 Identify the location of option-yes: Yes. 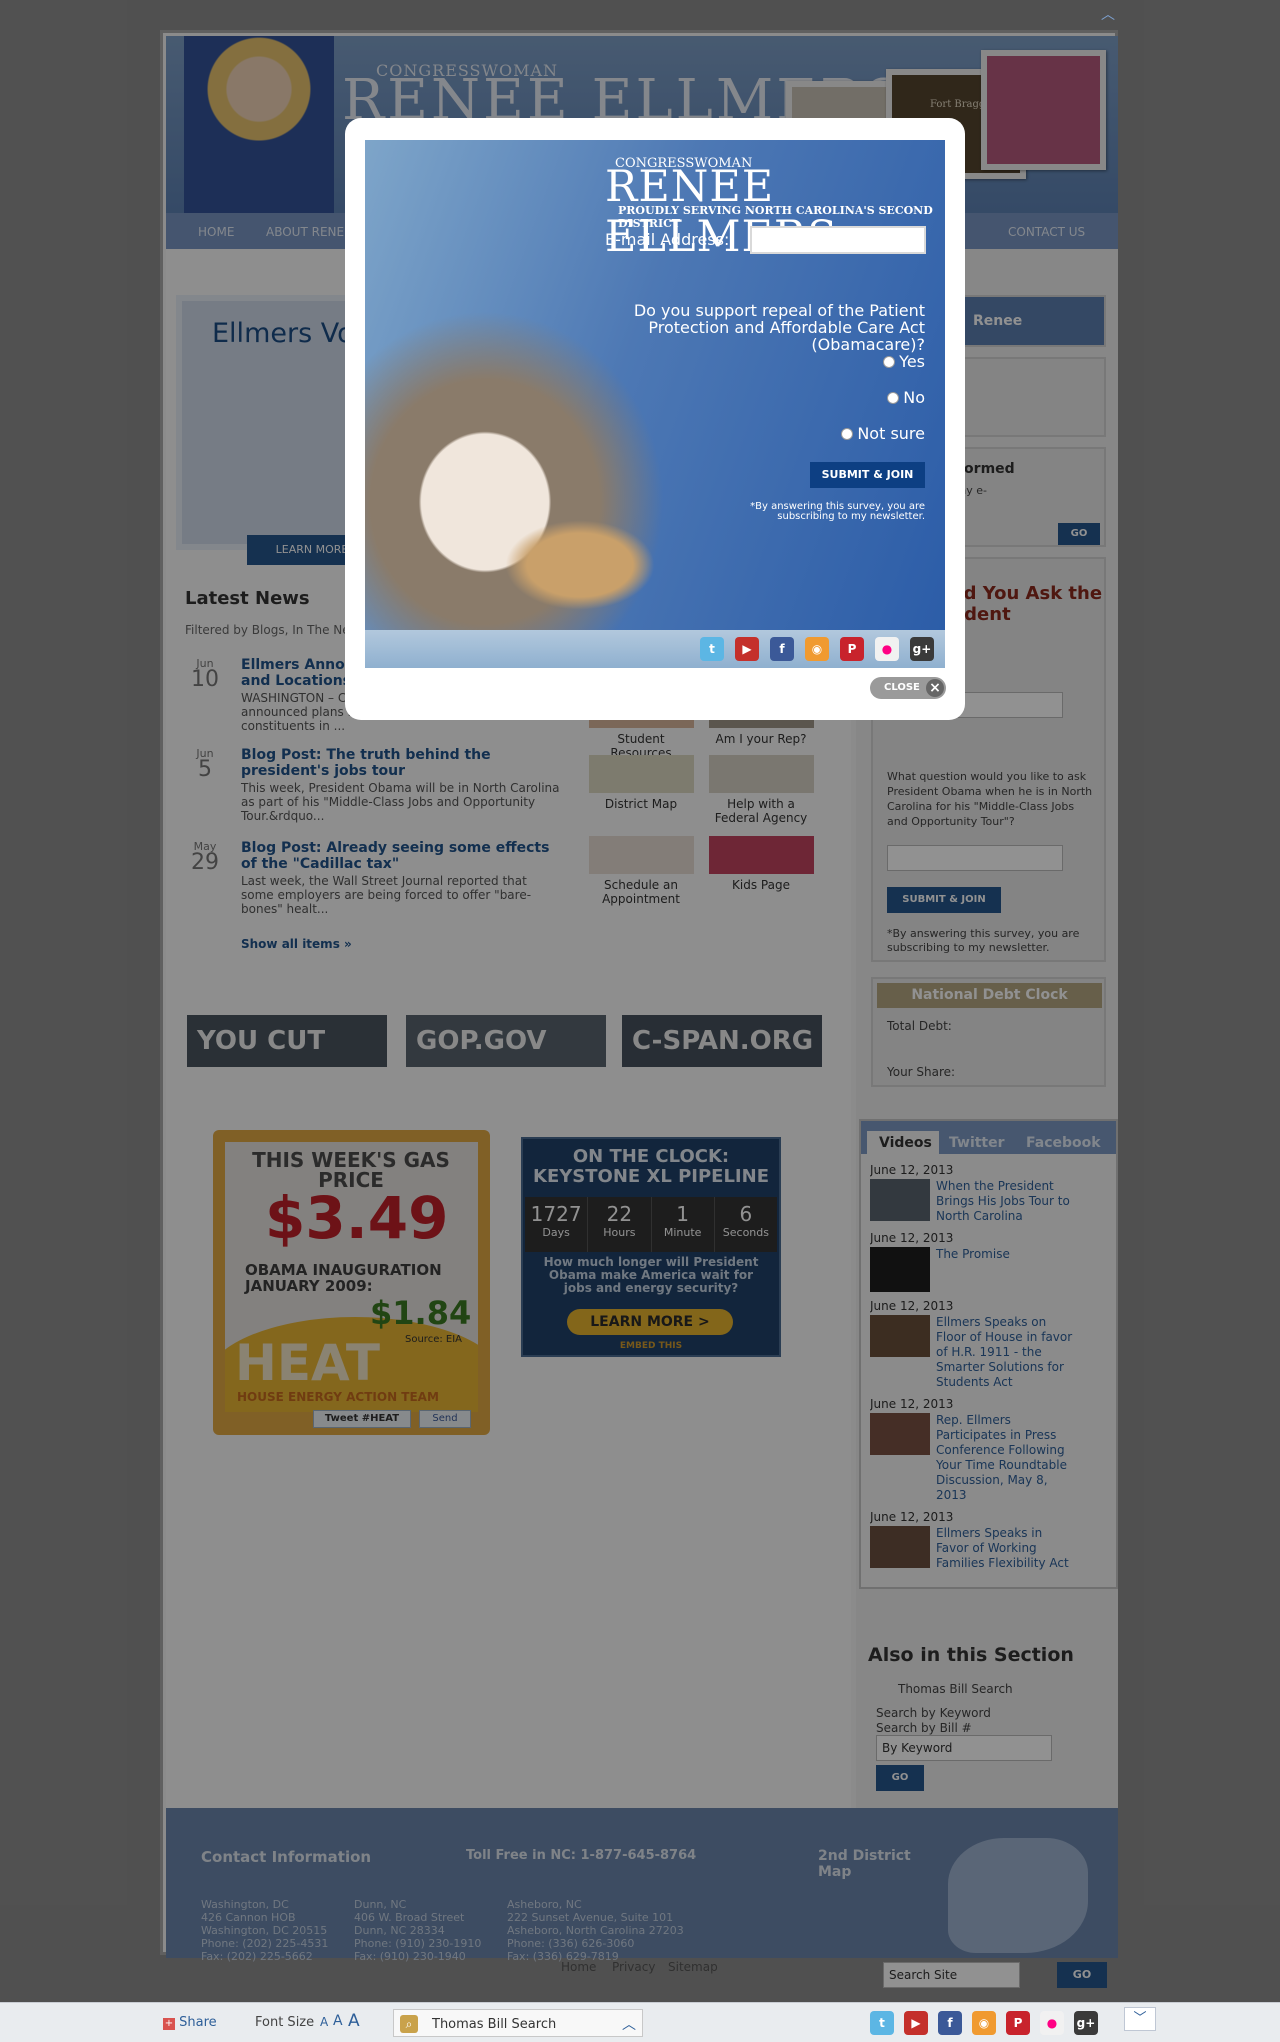
(904, 361).